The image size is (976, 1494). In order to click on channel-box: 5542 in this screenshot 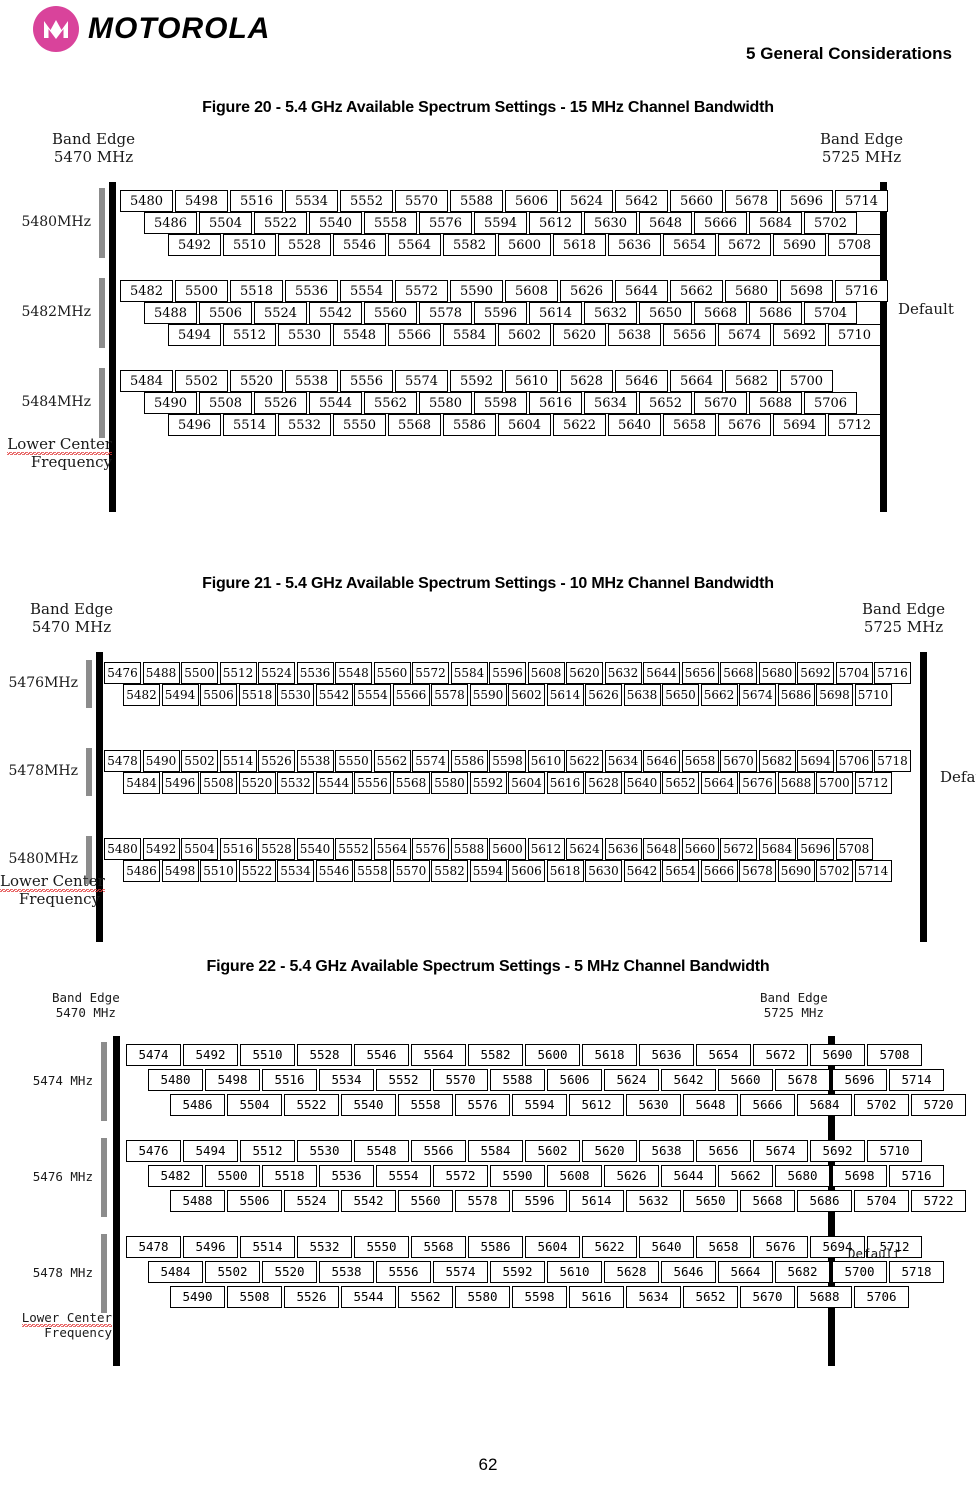, I will do `click(335, 313)`.